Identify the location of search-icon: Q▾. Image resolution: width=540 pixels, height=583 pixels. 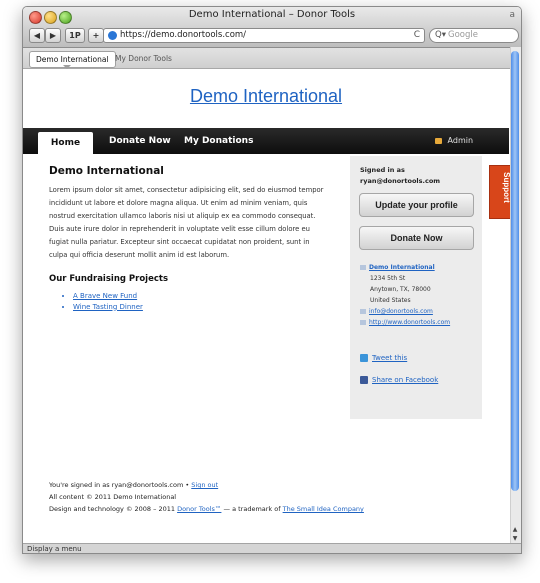
(440, 35).